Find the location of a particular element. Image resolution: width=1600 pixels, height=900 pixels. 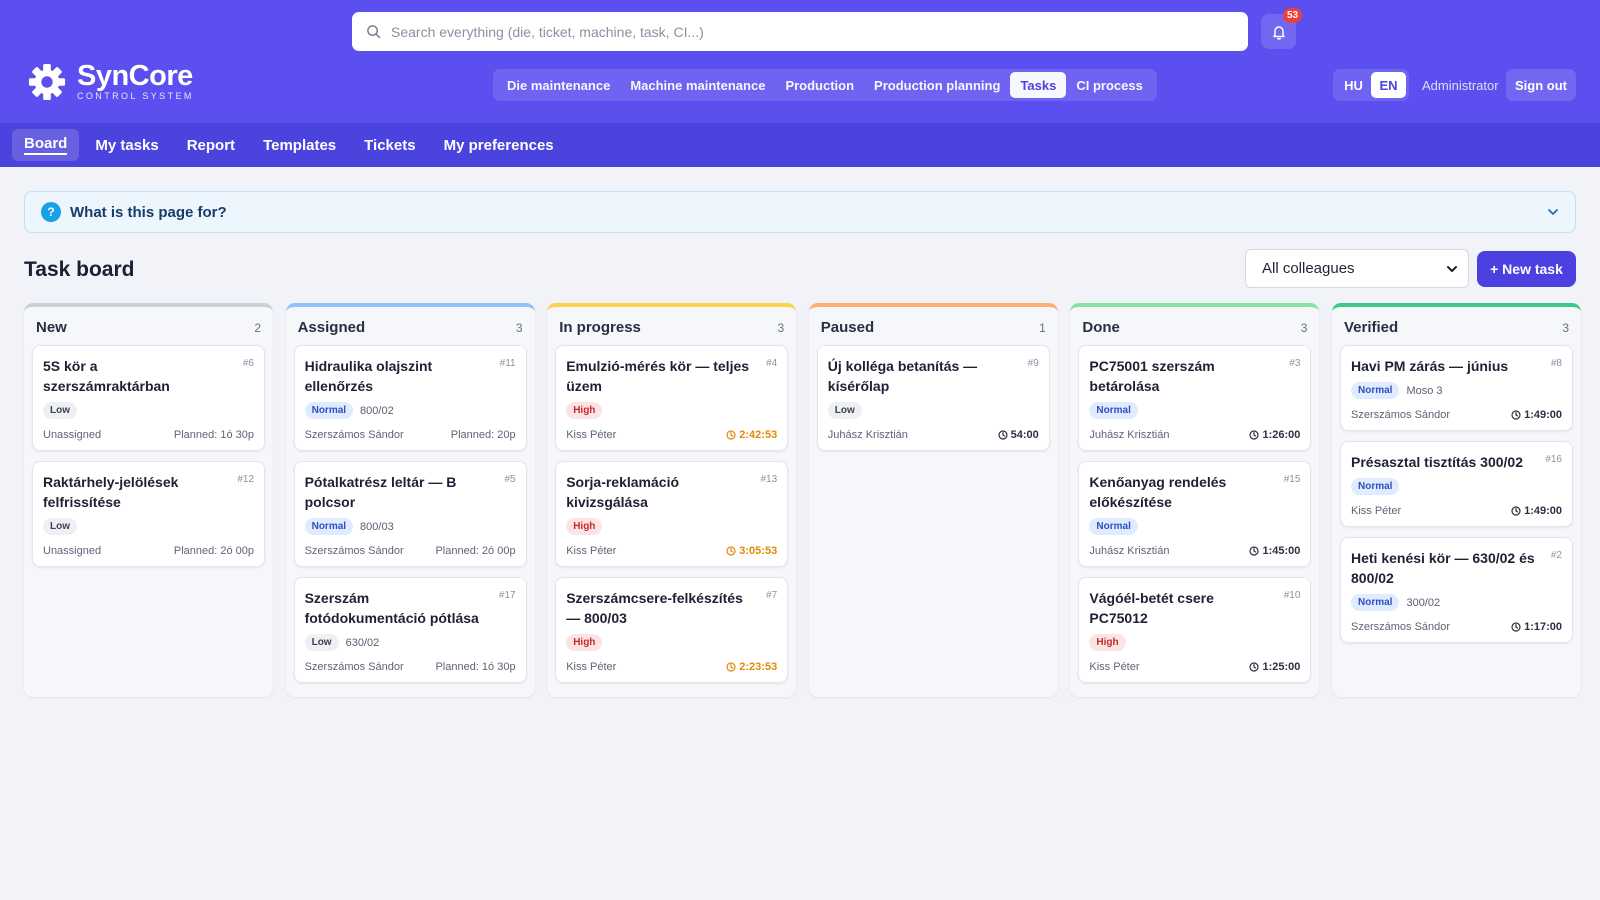

global-search is located at coordinates (800, 31).